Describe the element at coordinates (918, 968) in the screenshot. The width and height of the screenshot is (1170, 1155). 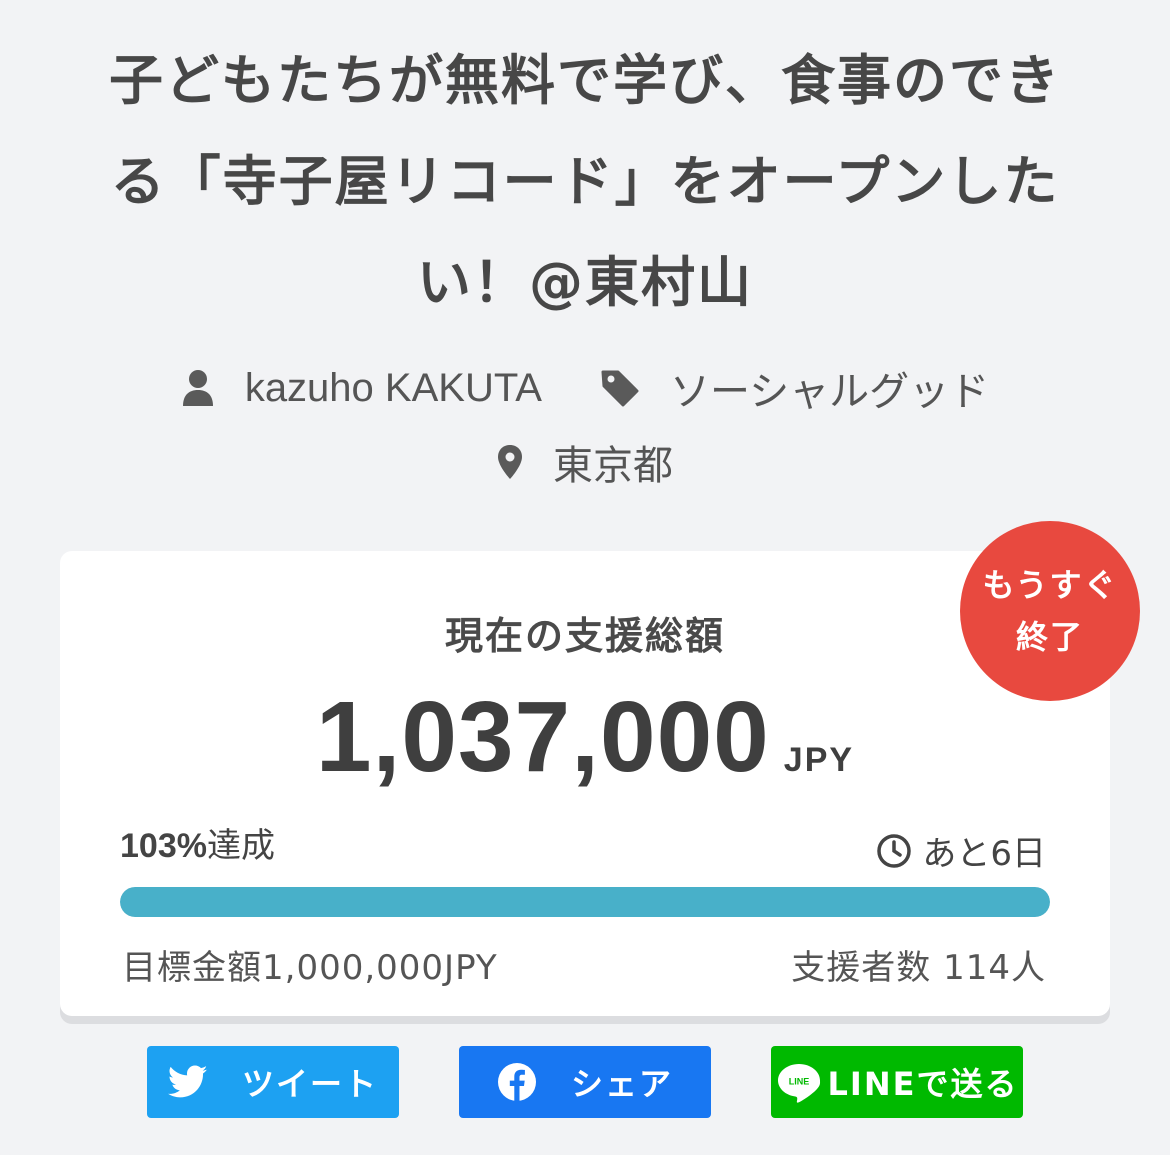
I see `supporter-count: 支援者数 114人` at that location.